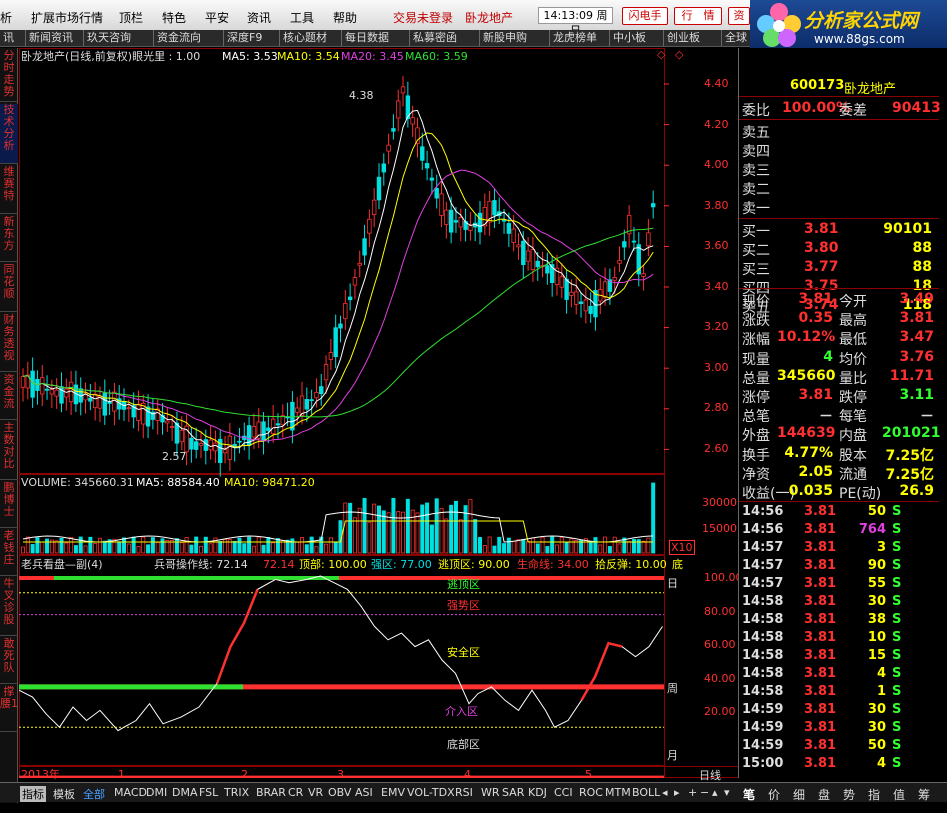 This screenshot has height=813, width=947. I want to click on menu-item-help: 帮助, so click(345, 17).